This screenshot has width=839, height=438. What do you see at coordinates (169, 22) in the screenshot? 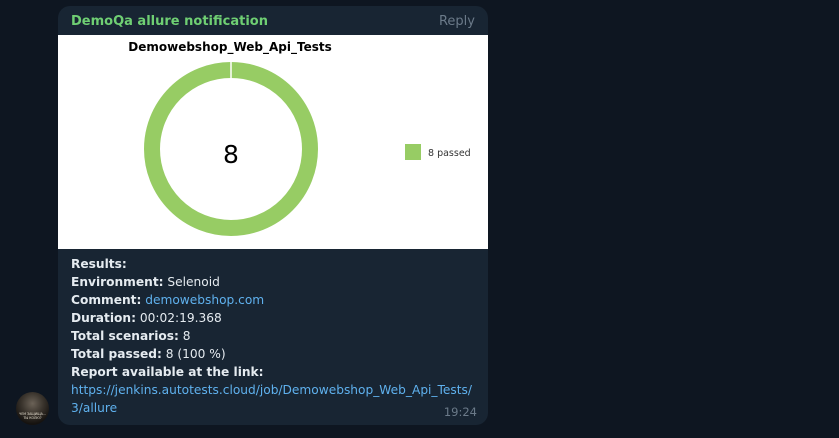
I see `sender-name: DemoQa allure notification` at bounding box center [169, 22].